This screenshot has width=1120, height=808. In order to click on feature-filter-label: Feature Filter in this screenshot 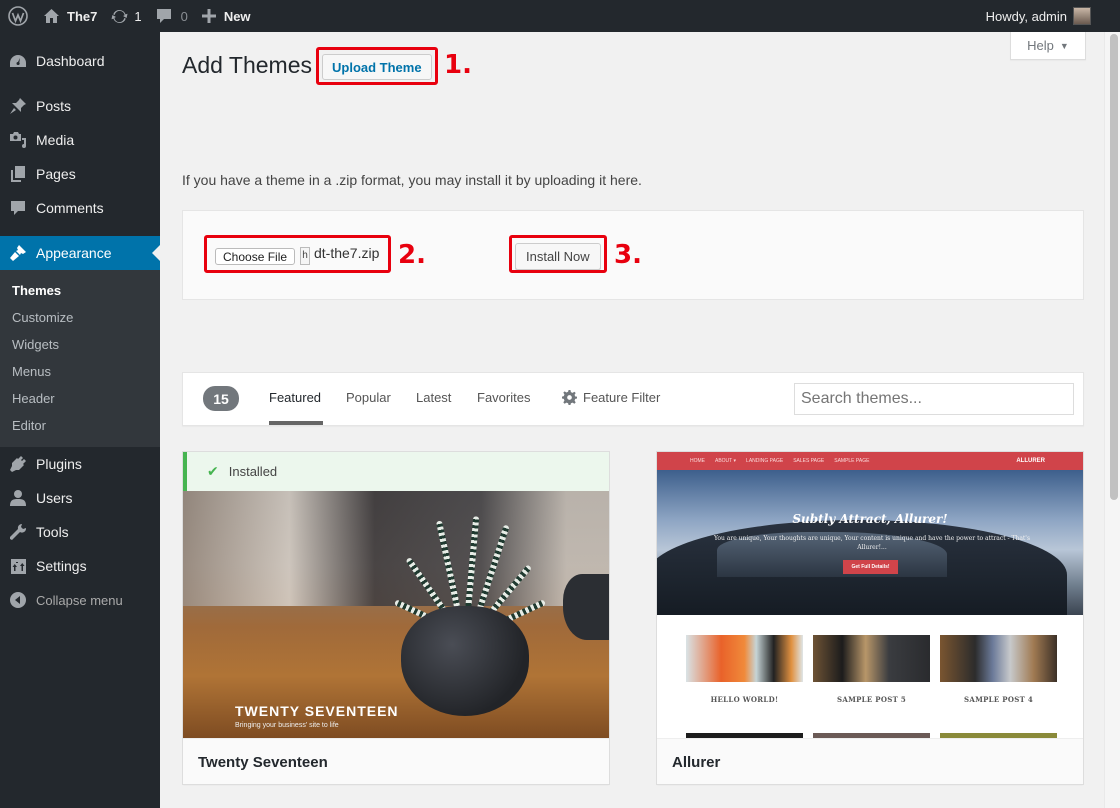, I will do `click(622, 397)`.